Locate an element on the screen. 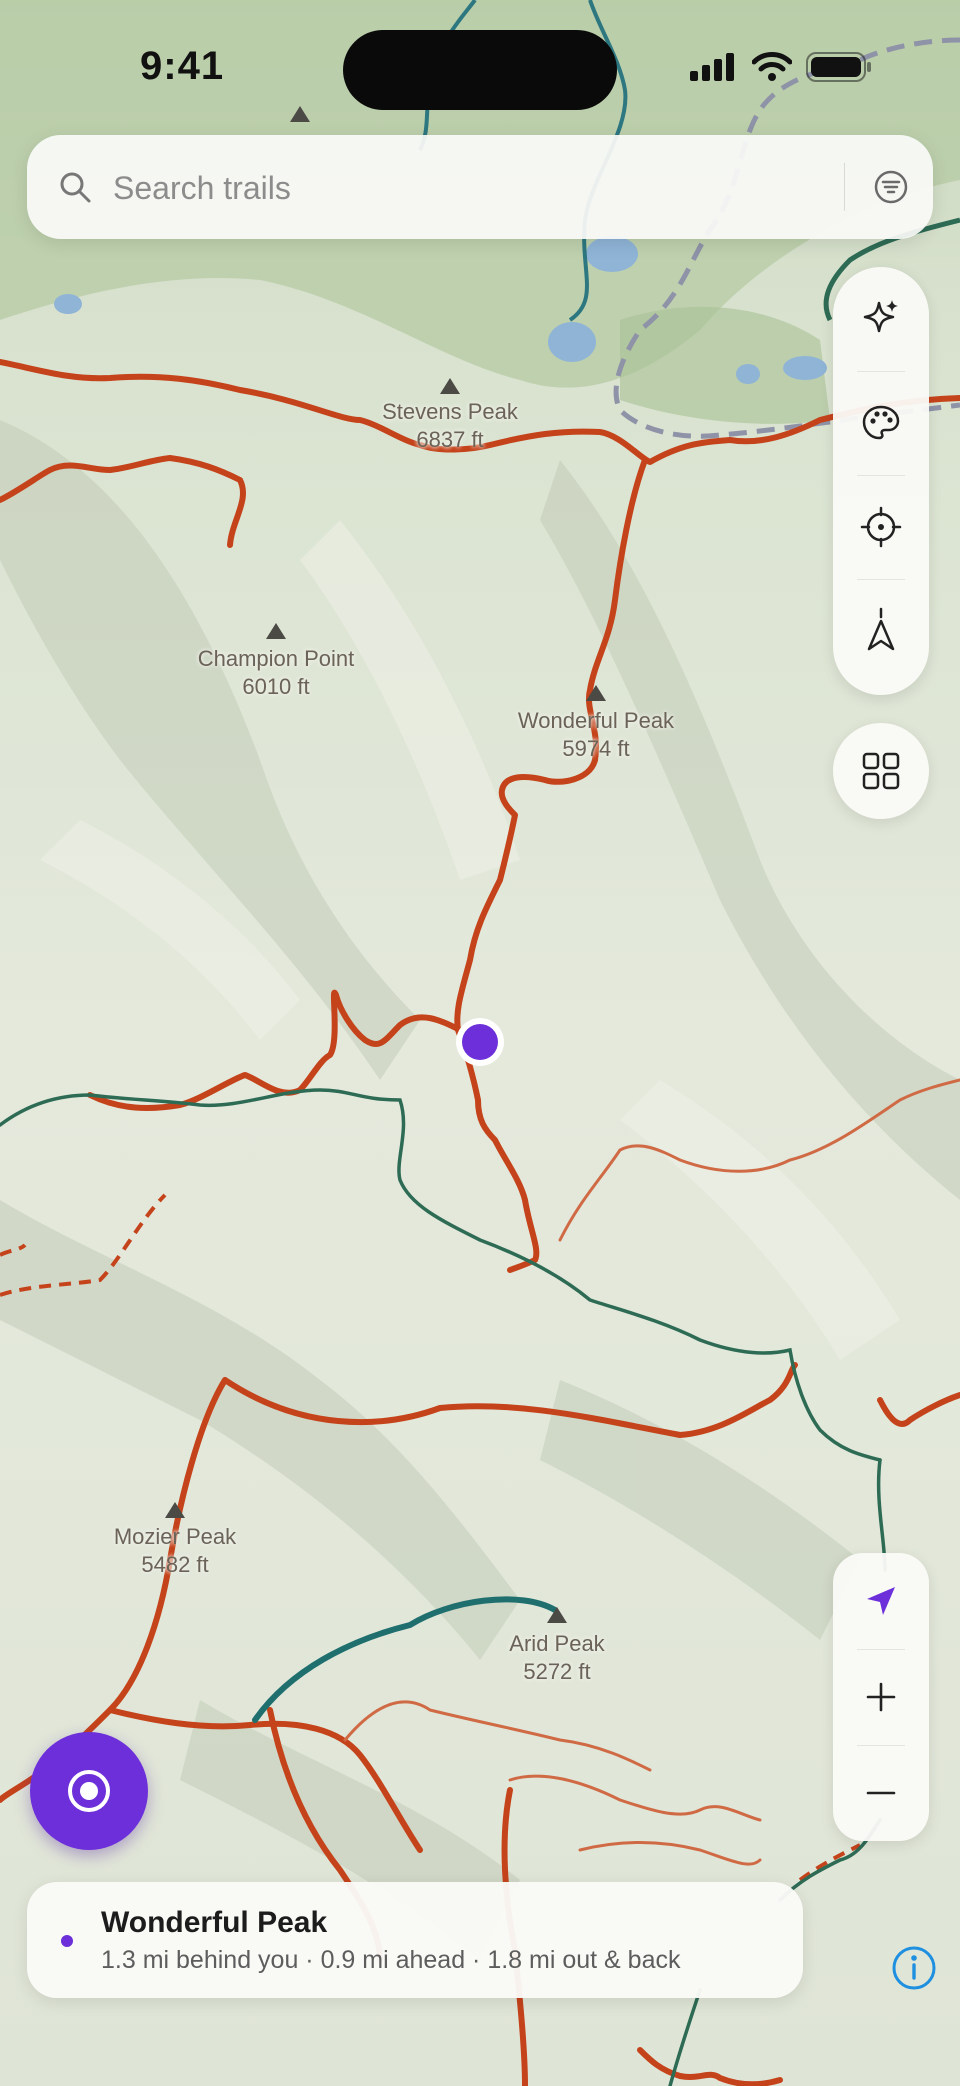 The width and height of the screenshot is (960, 2086). filter-icon is located at coordinates (891, 187).